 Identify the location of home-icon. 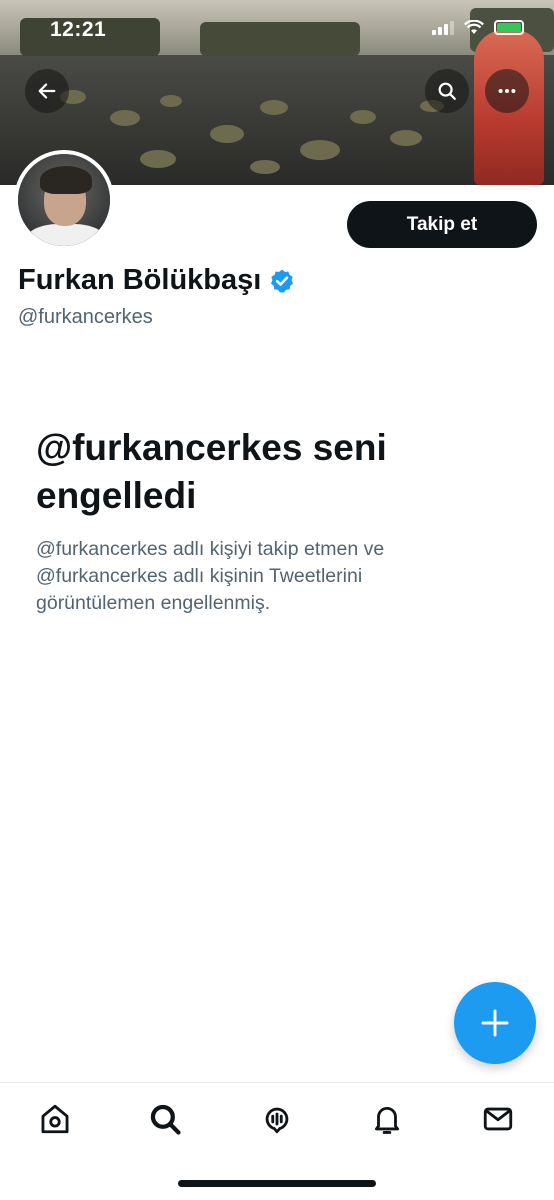
(55, 1119).